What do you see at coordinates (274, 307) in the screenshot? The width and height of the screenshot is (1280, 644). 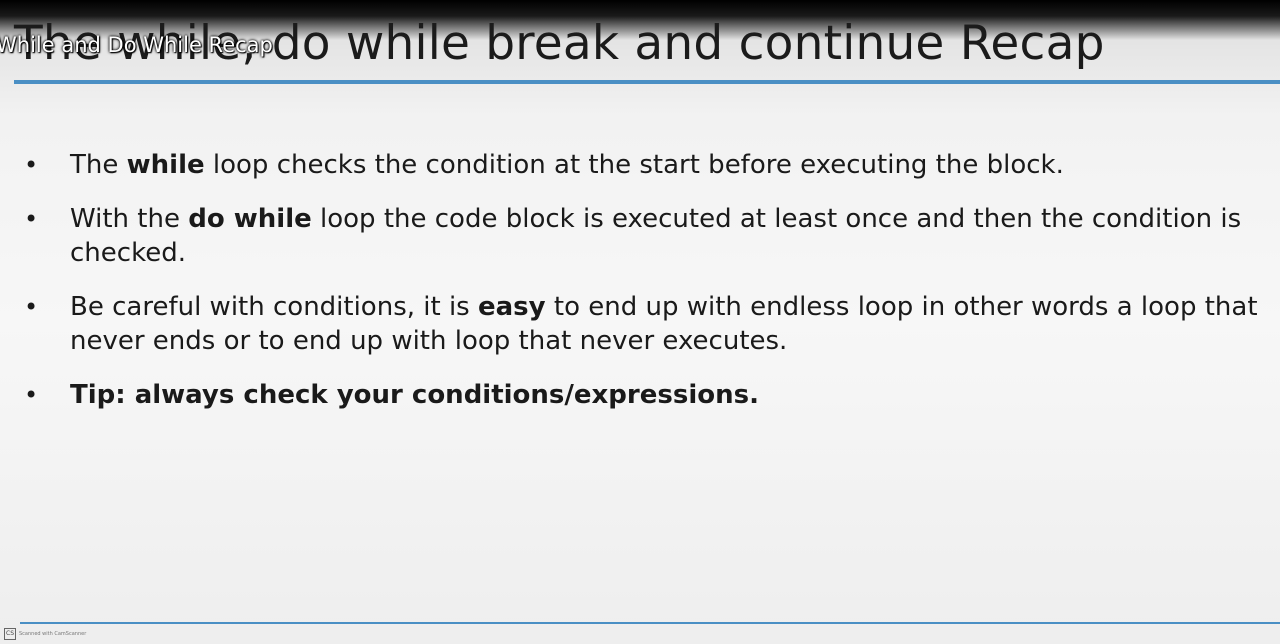 I see `bullet-text-before: Be careful with conditions, it is` at bounding box center [274, 307].